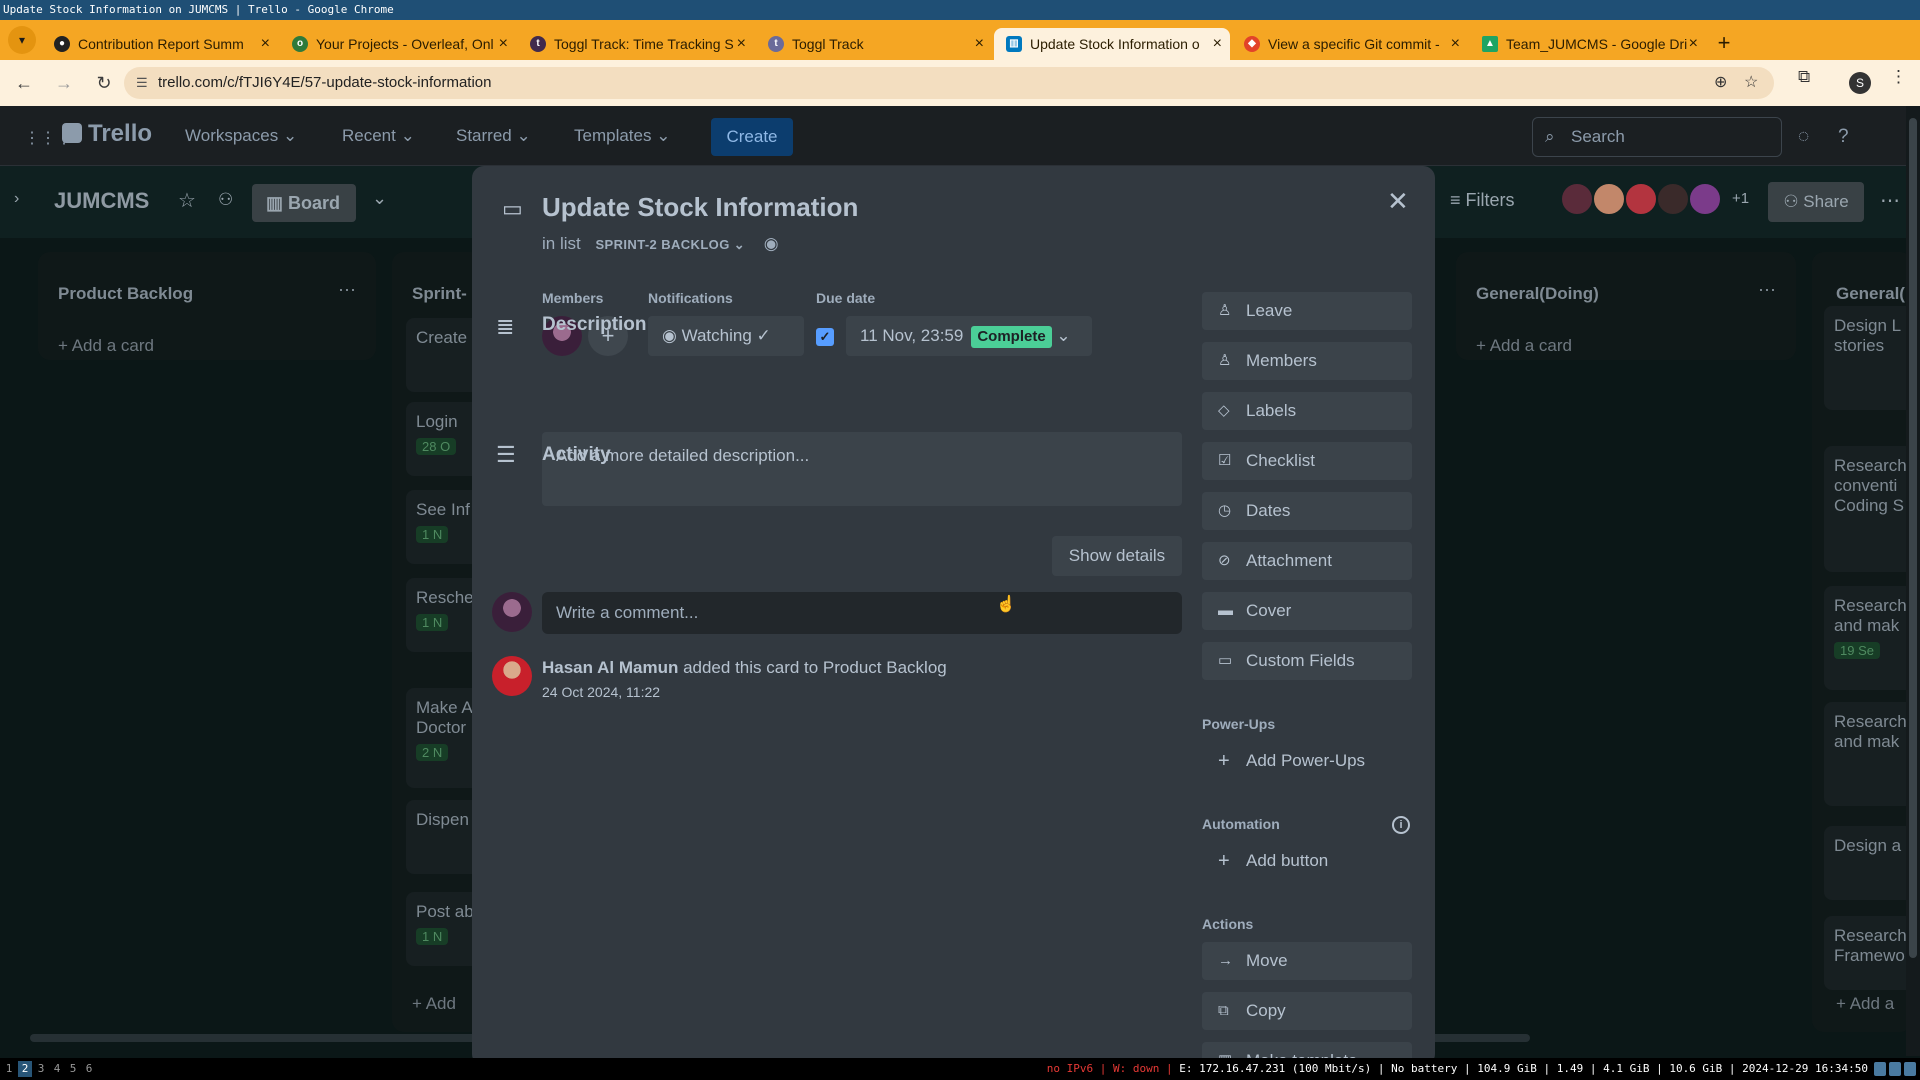  I want to click on watch-button: ◉ Watching ✓, so click(726, 336).